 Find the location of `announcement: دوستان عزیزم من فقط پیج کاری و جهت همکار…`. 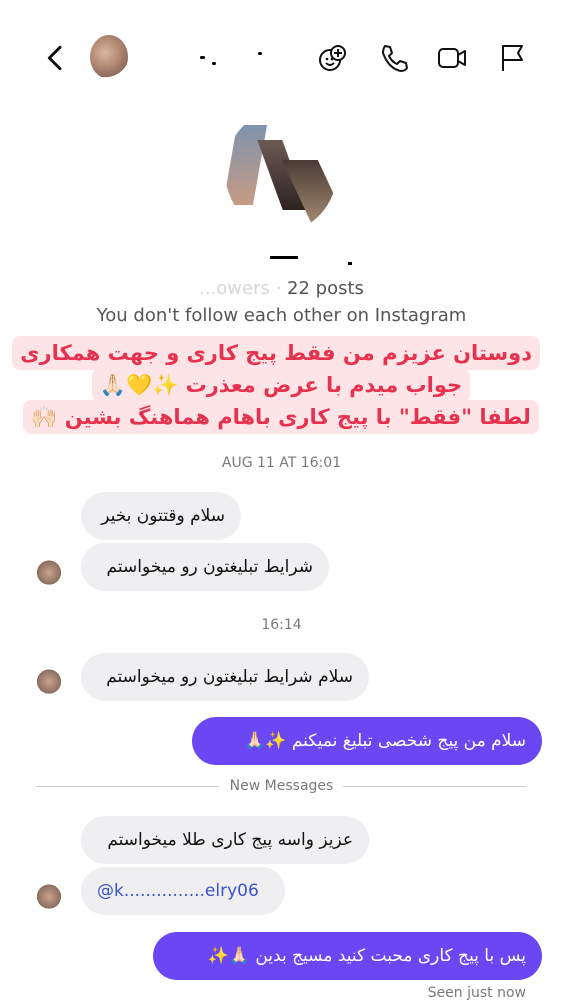

announcement: دوستان عزیزم من فقط پیج کاری و جهت همکار… is located at coordinates (276, 385).